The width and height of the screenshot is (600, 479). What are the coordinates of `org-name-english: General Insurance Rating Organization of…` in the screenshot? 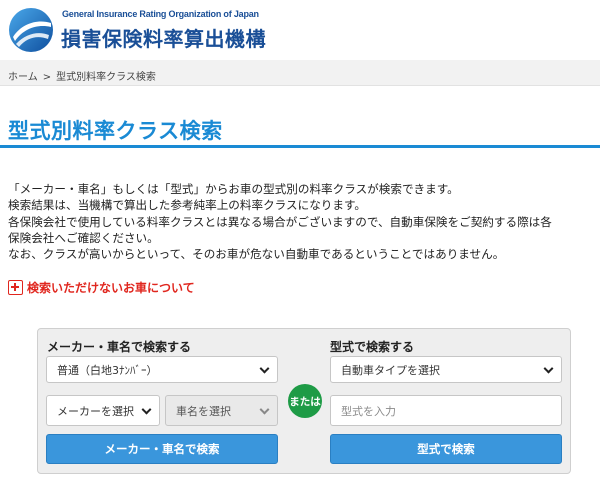 It's located at (160, 14).